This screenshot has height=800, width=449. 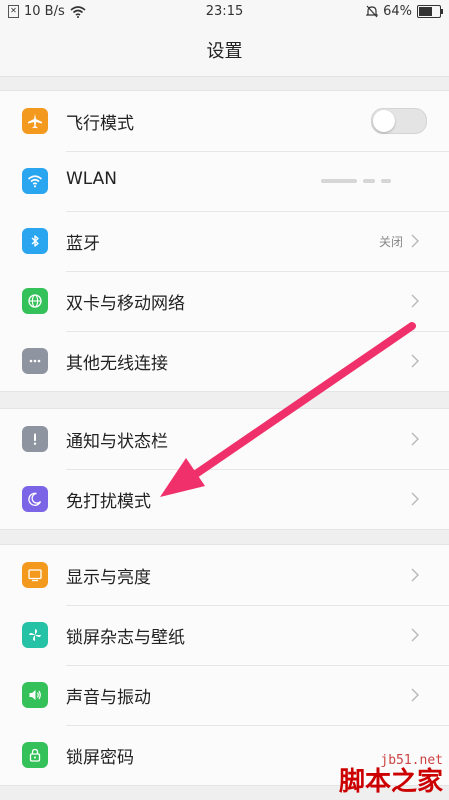 I want to click on title-bar: 设置, so click(x=224, y=50).